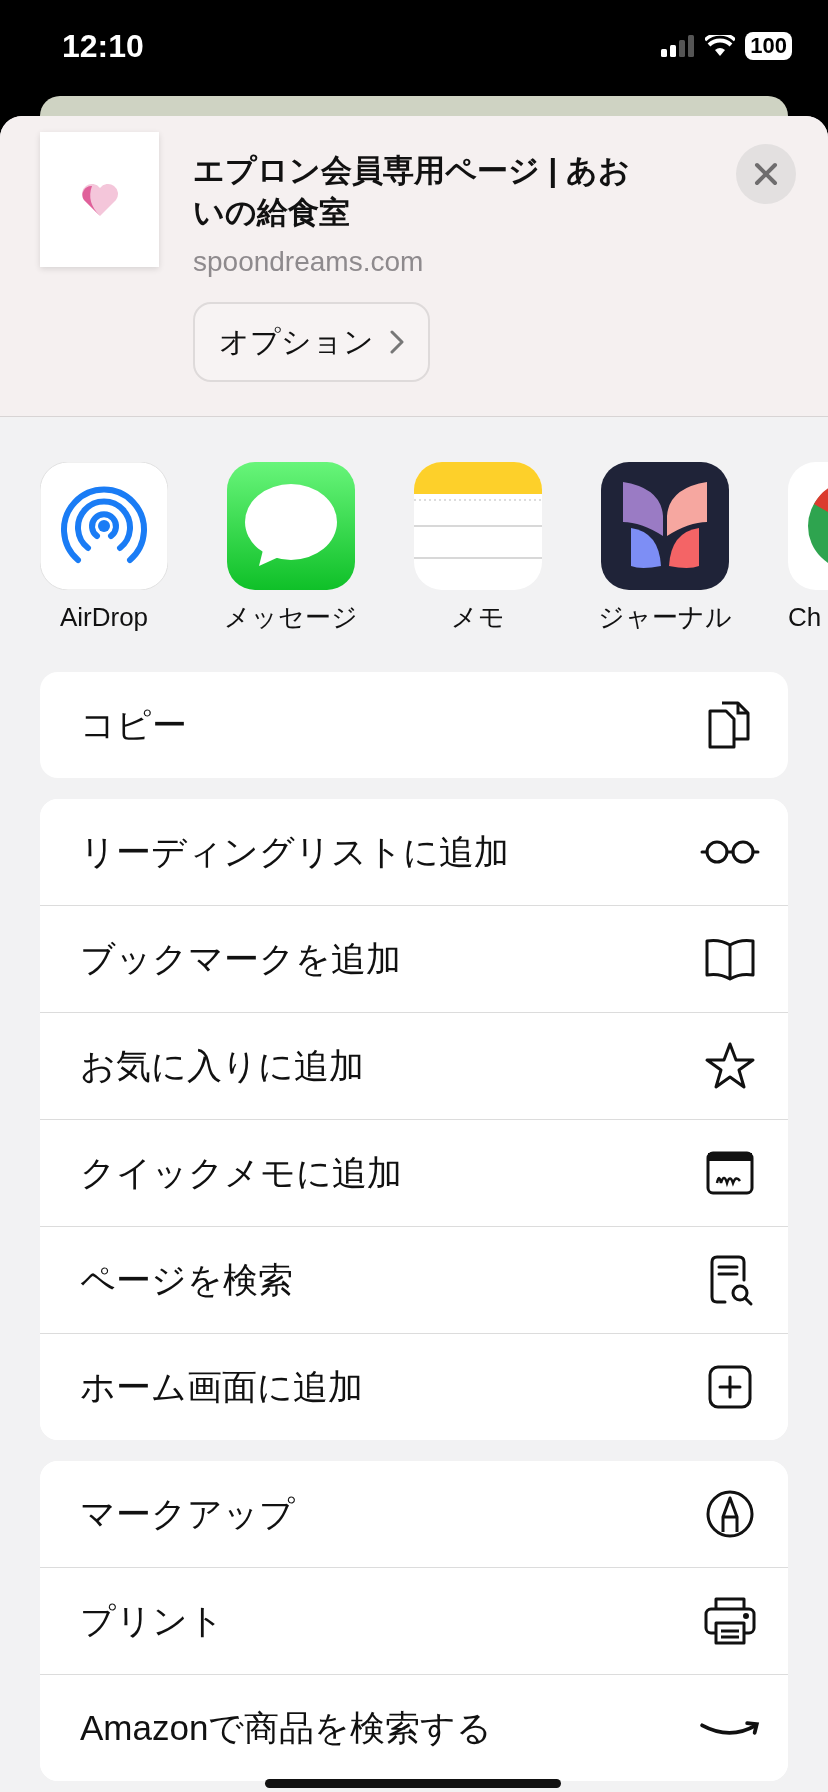  I want to click on page-title: エプロン会員専用ページ | あおいの給食室, so click(412, 192).